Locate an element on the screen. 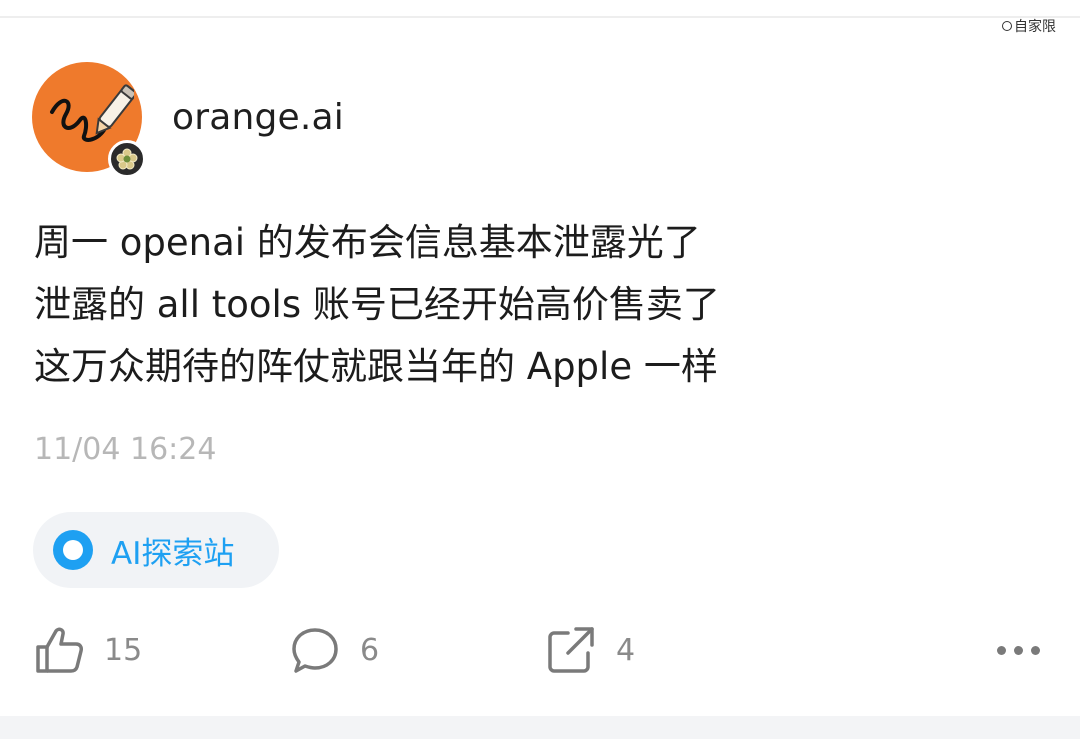 The image size is (1080, 739). username: orange.ai is located at coordinates (258, 117).